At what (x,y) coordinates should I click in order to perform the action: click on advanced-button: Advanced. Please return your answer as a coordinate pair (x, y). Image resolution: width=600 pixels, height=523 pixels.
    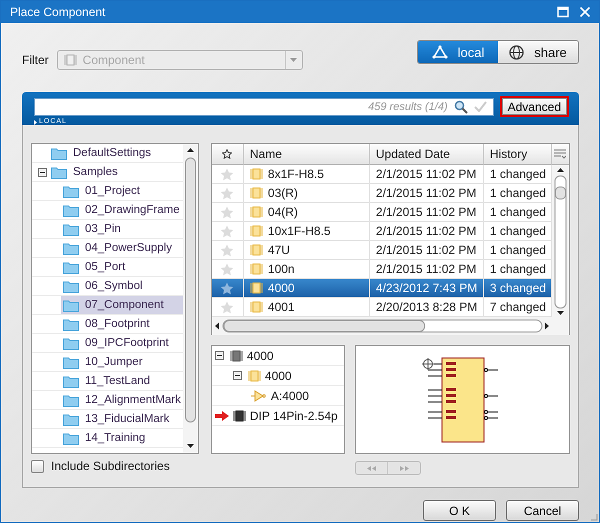
    Looking at the image, I should click on (534, 106).